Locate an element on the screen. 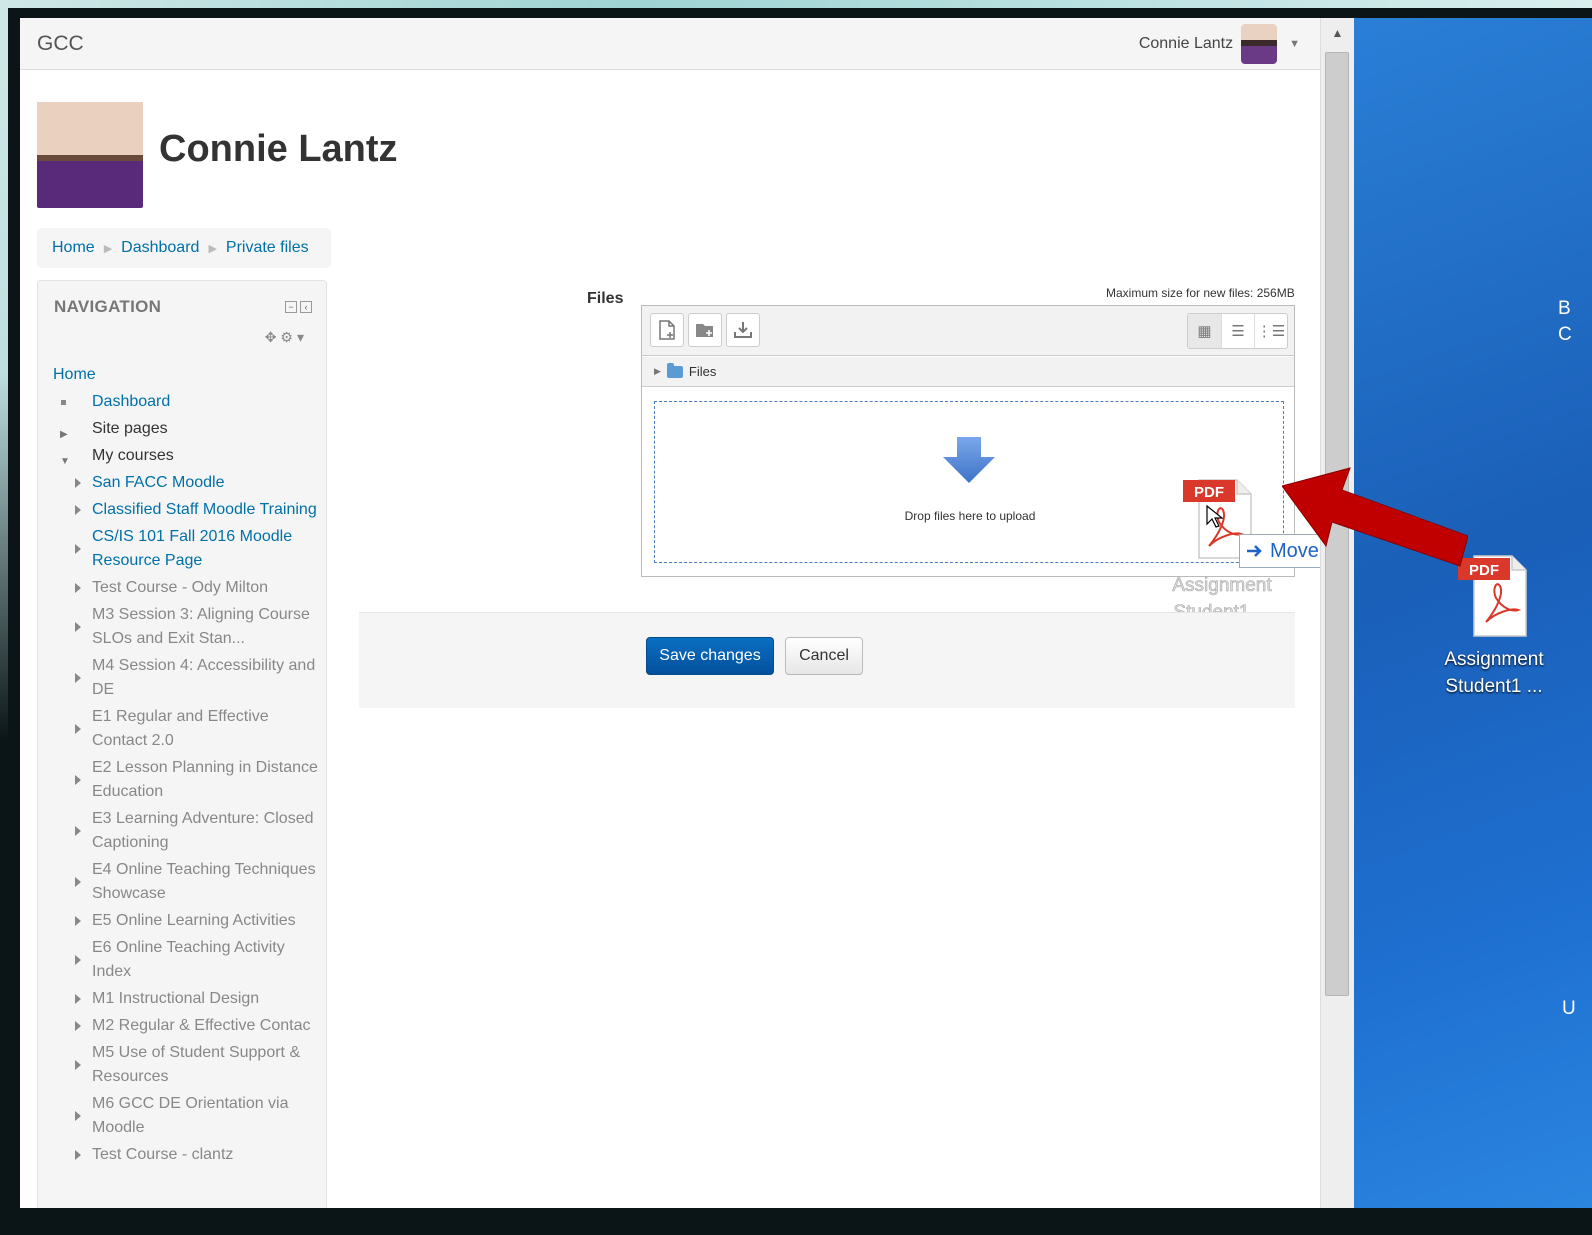 This screenshot has width=1592, height=1235. list-view-icon: ☰ is located at coordinates (1237, 331).